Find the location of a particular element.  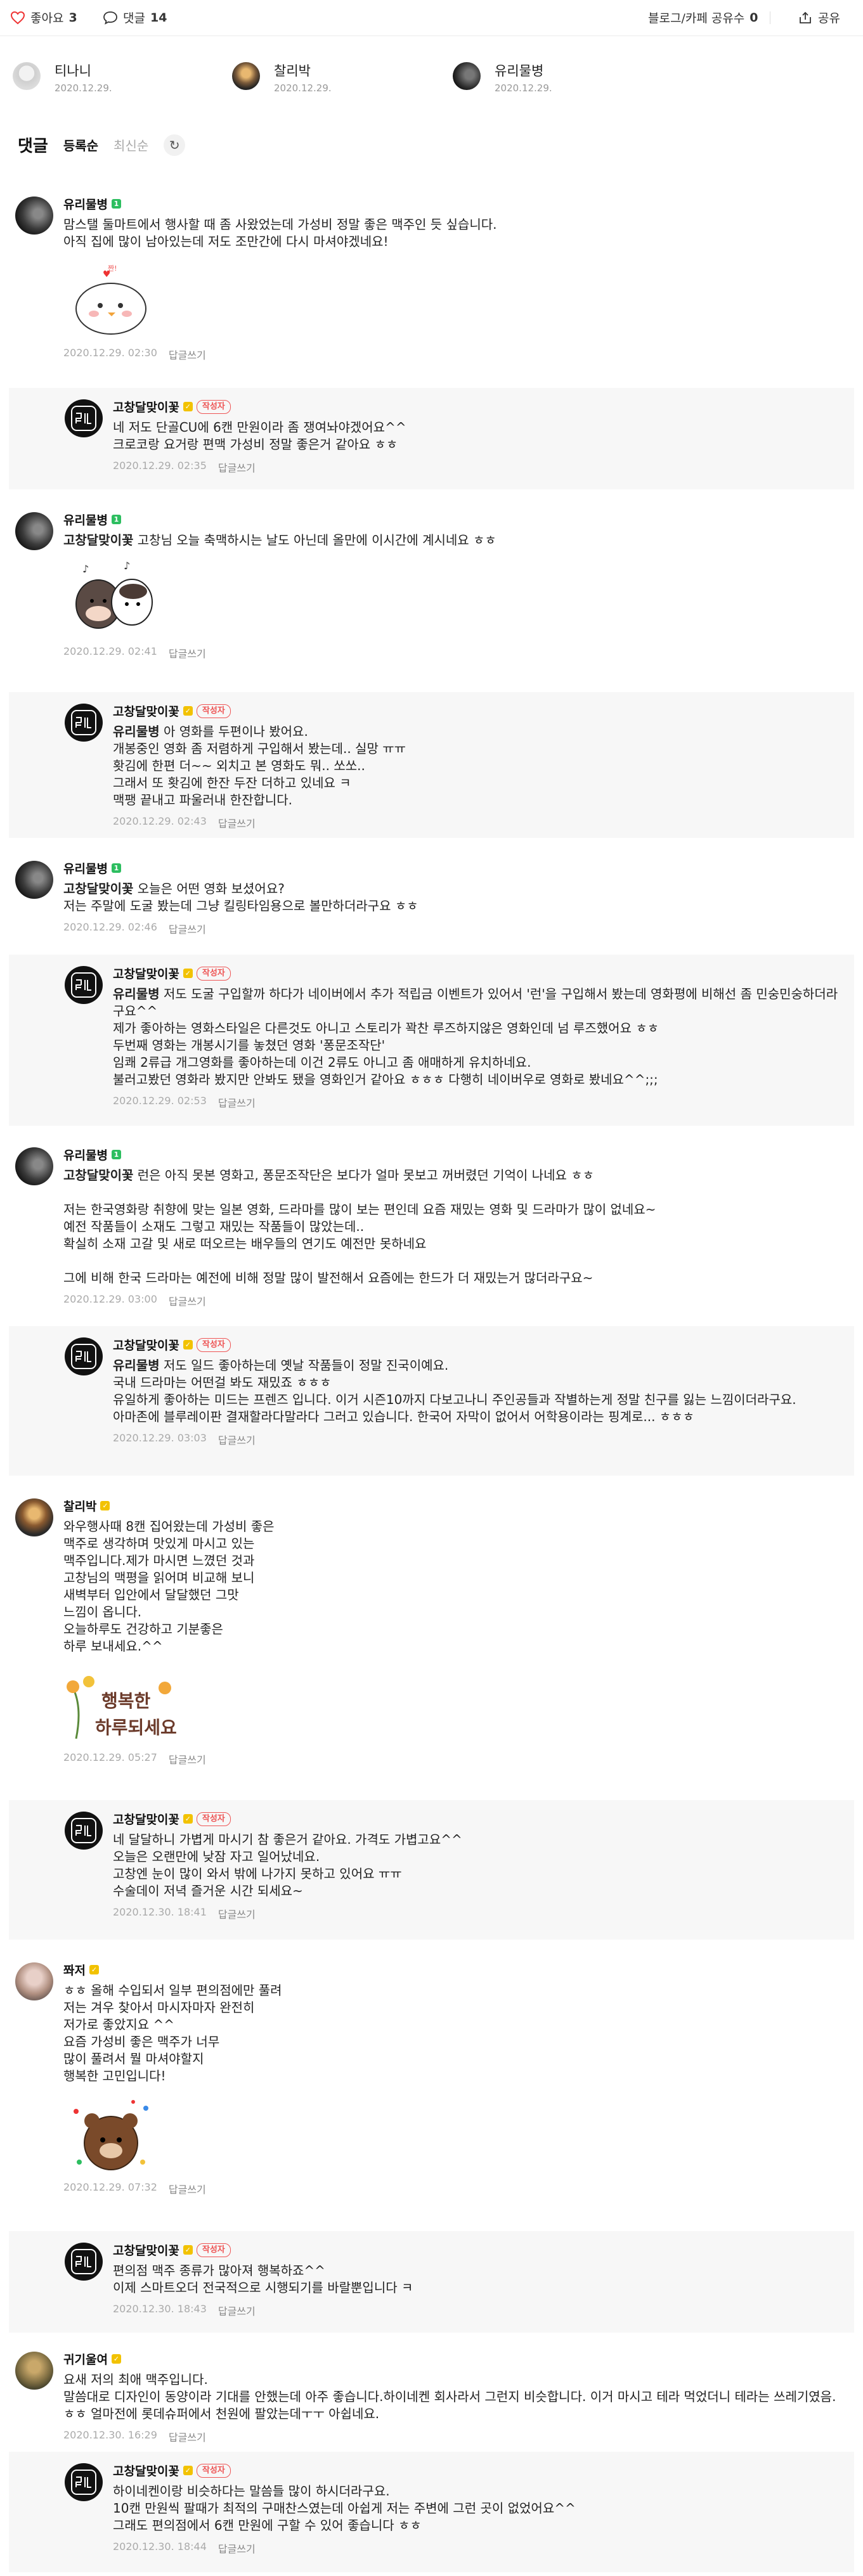

liker-item: 유리물병 2020.12.29. is located at coordinates (535, 79).